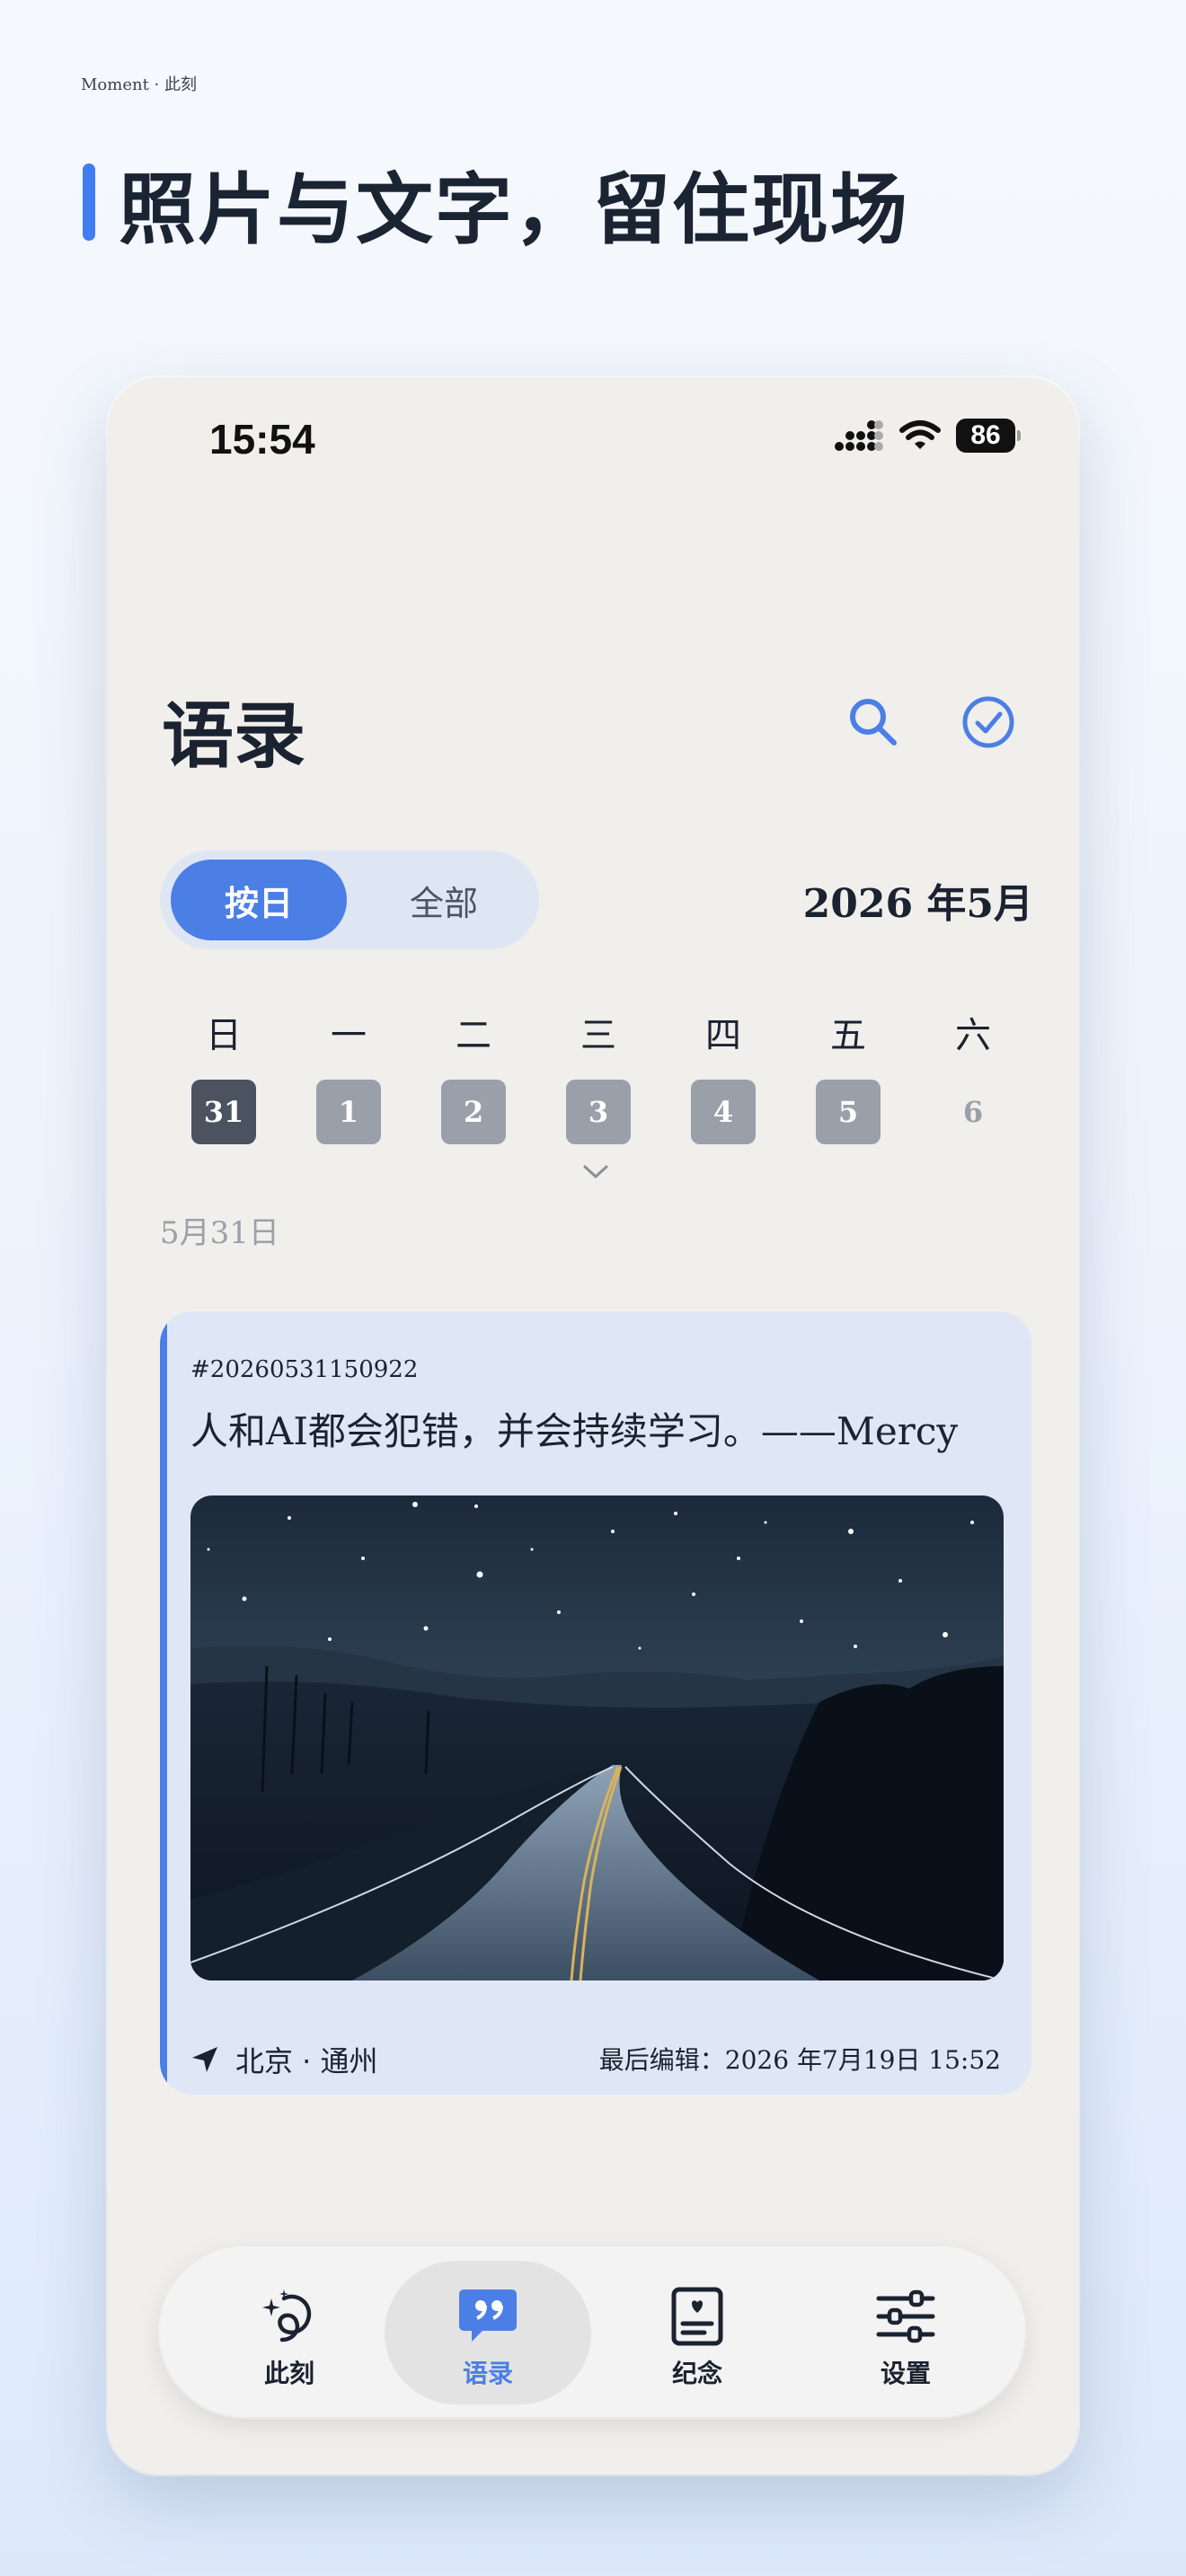 The height and width of the screenshot is (2576, 1186). I want to click on weekday-fri: 五, so click(848, 1035).